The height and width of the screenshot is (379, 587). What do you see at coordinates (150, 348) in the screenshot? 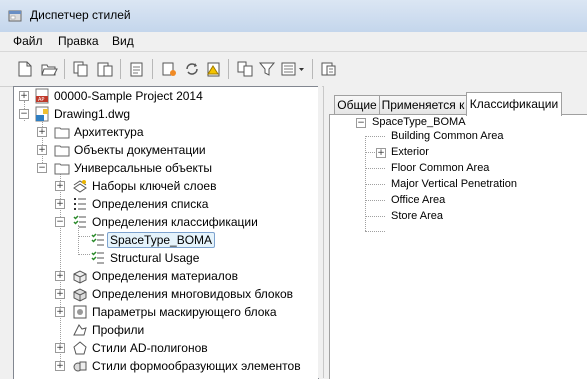
I see `tree-item-label: Стили AD-полигонов` at bounding box center [150, 348].